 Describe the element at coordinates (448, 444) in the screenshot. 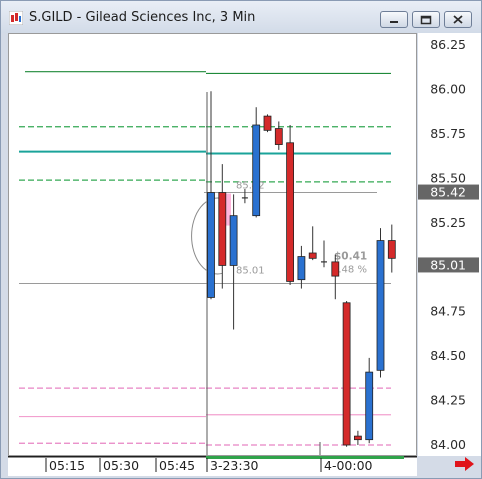

I see `price-tick-label: 84.00` at that location.